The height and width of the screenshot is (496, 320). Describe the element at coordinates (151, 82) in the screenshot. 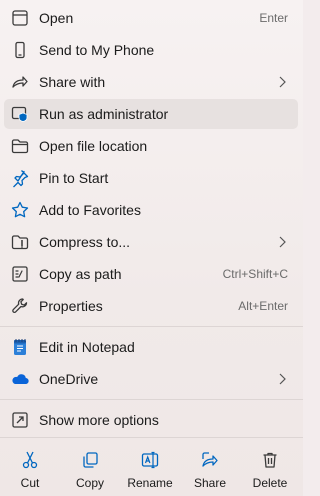

I see `menu-item-share-with: Share with` at that location.